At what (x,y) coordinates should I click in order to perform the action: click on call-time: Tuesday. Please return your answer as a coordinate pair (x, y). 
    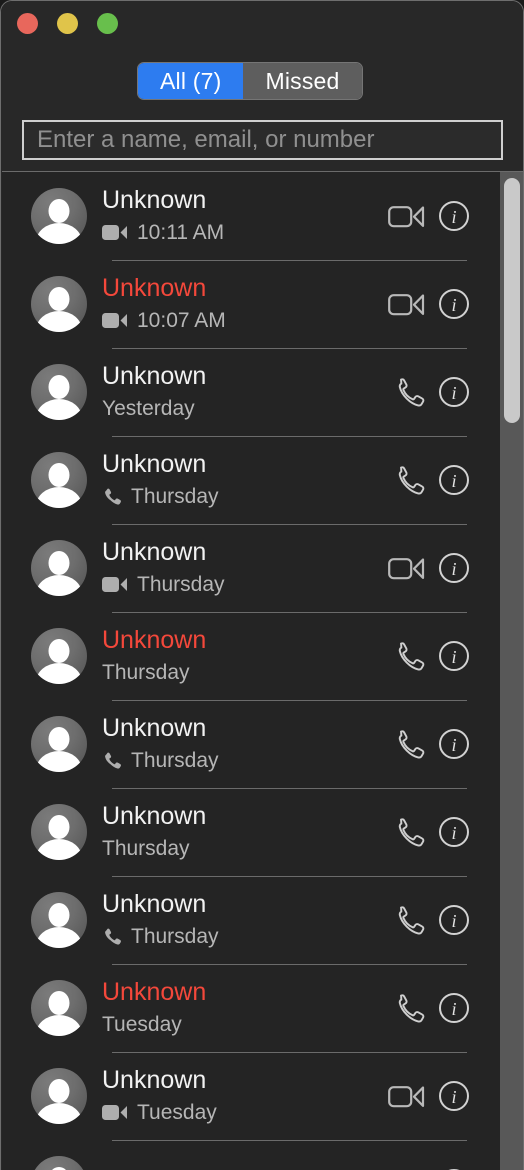
    Looking at the image, I should click on (177, 1112).